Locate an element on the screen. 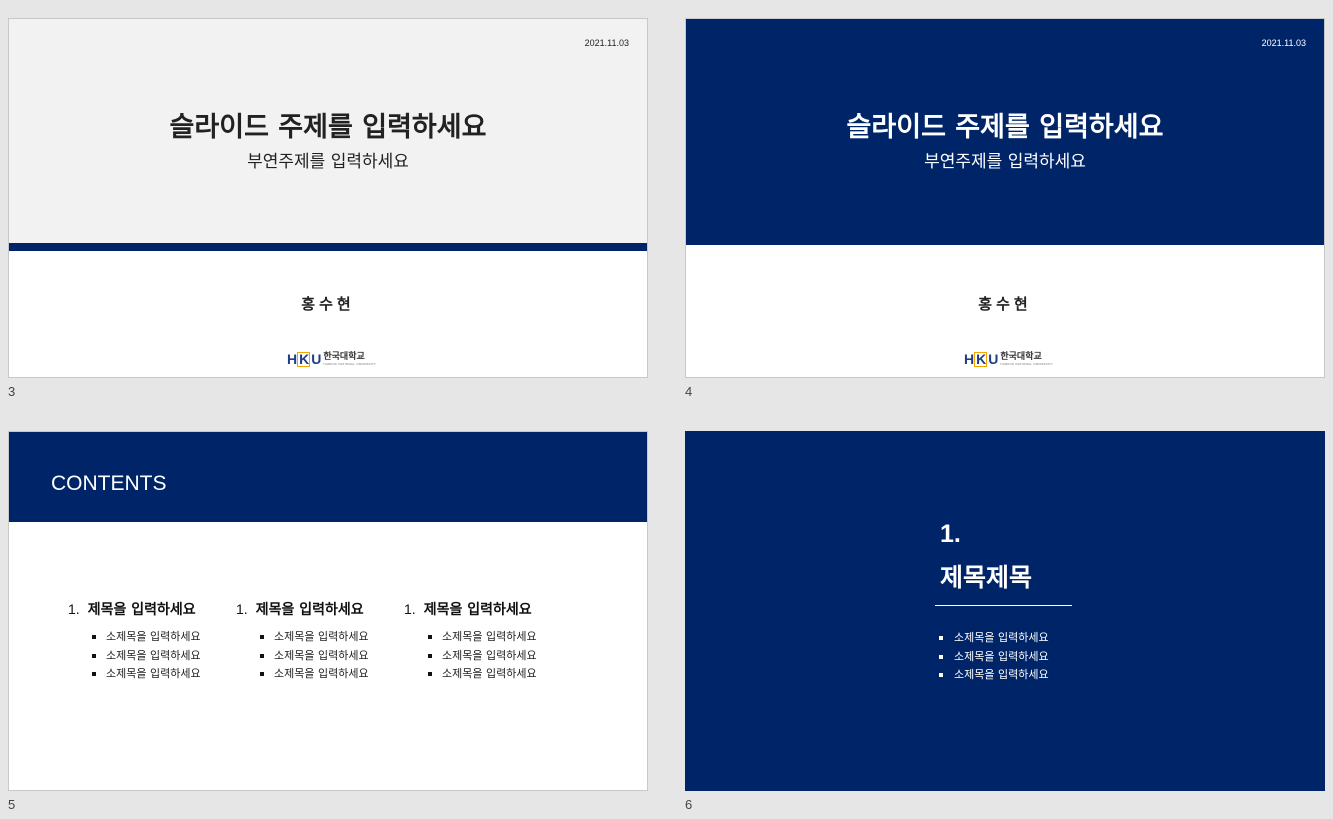  section-item-list: 소제목을 입력하세요 소제목을 입력하세요 소제목을 입력하세요 is located at coordinates (994, 657).